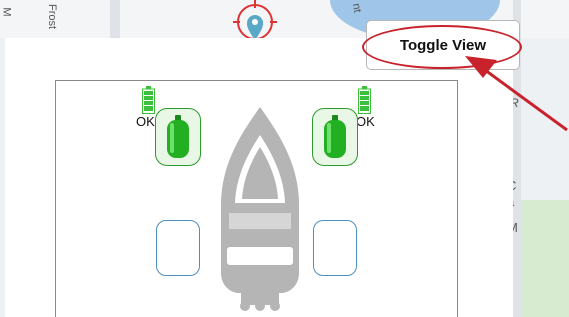  I want to click on boat-icon, so click(260, 209).